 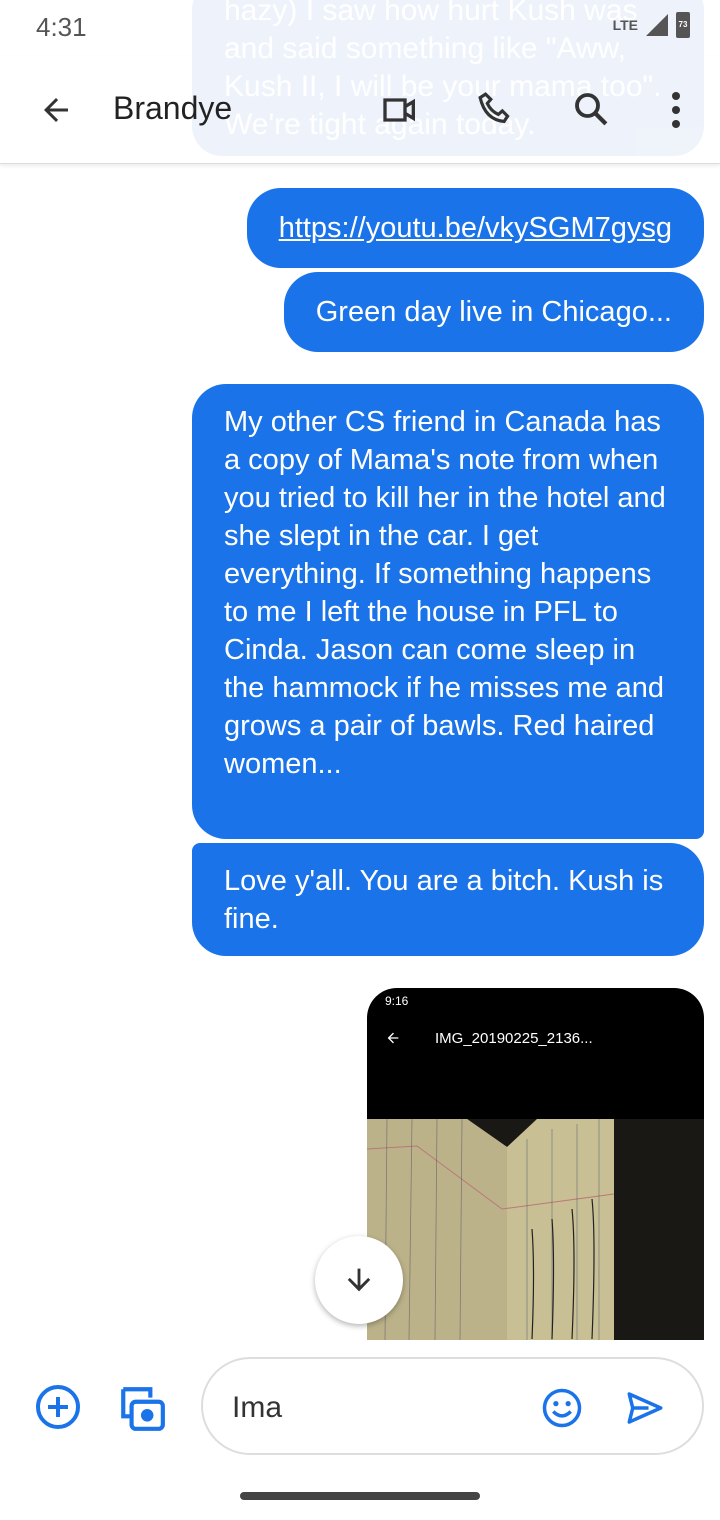 What do you see at coordinates (625, 25) in the screenshot?
I see `network-label: LTE` at bounding box center [625, 25].